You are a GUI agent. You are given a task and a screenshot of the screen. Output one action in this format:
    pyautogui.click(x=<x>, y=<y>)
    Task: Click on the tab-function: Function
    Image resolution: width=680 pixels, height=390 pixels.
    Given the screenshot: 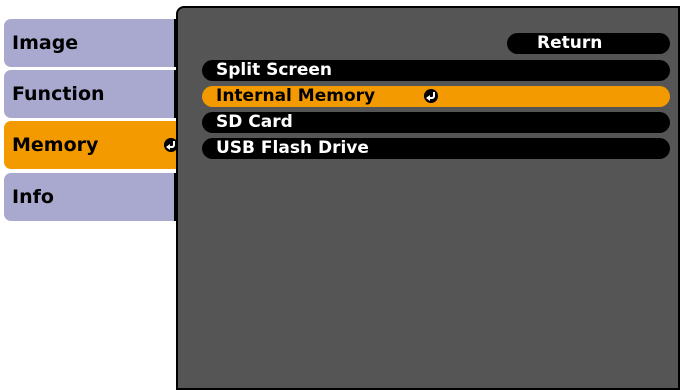 What is the action you would take?
    pyautogui.click(x=95, y=94)
    